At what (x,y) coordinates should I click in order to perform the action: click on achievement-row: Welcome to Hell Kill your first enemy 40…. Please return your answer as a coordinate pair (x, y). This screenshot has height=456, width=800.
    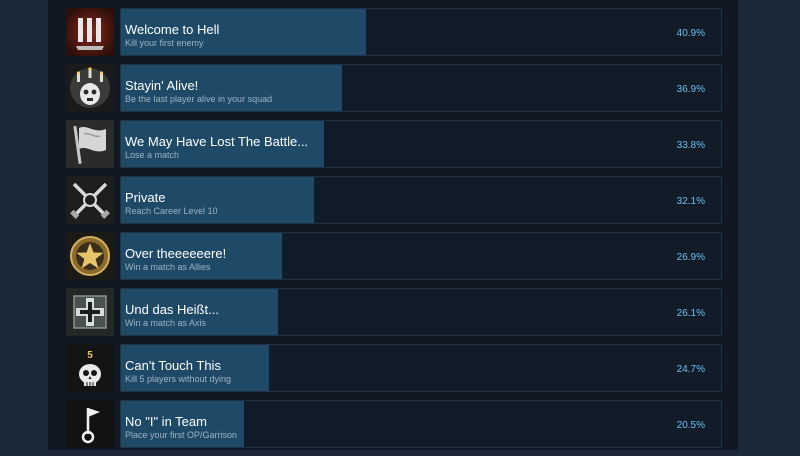
    Looking at the image, I should click on (394, 32).